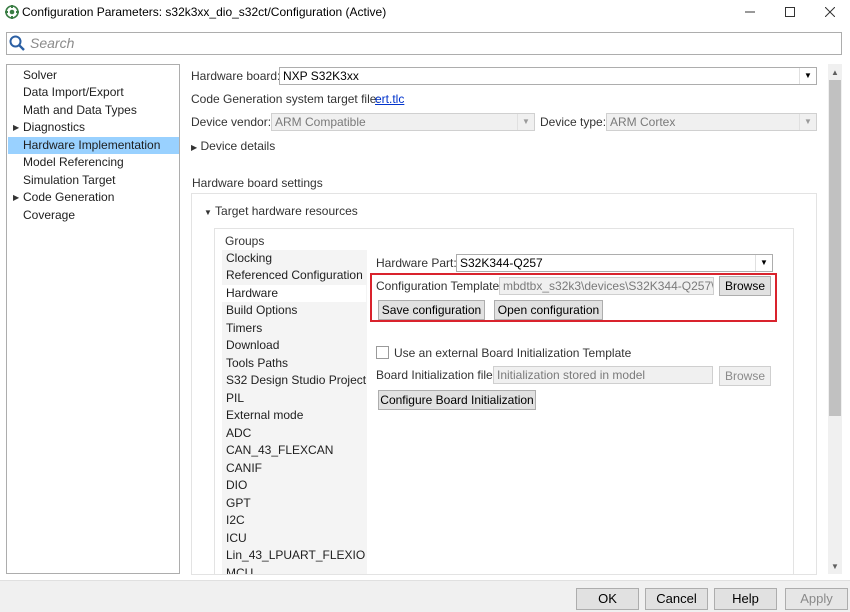 The height and width of the screenshot is (612, 850). What do you see at coordinates (294, 450) in the screenshot?
I see `group-can-43-flexcan: CAN_43_FLEXCAN` at bounding box center [294, 450].